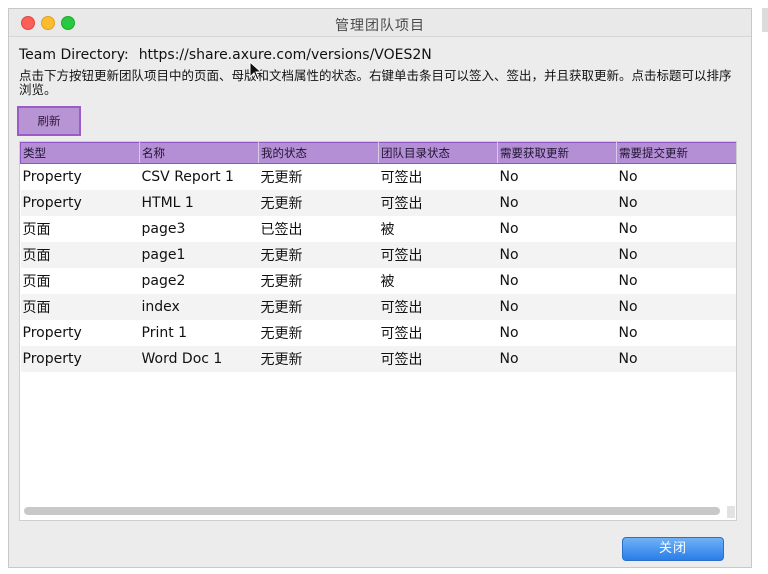 The image size is (768, 574). Describe the element at coordinates (379, 281) in the screenshot. I see `table-row: 页面 page2 无更新 被 No No` at that location.